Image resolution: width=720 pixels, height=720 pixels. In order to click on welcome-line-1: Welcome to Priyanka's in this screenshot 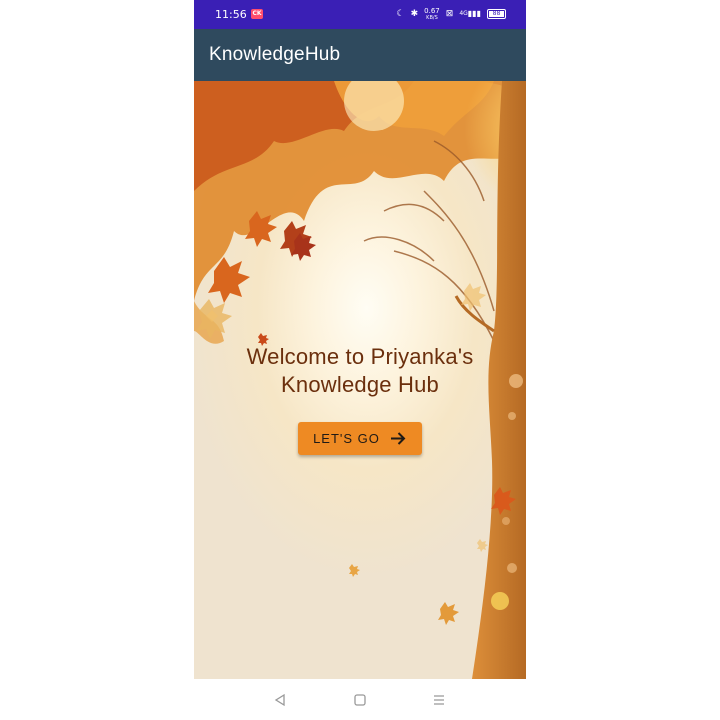, I will do `click(360, 356)`.